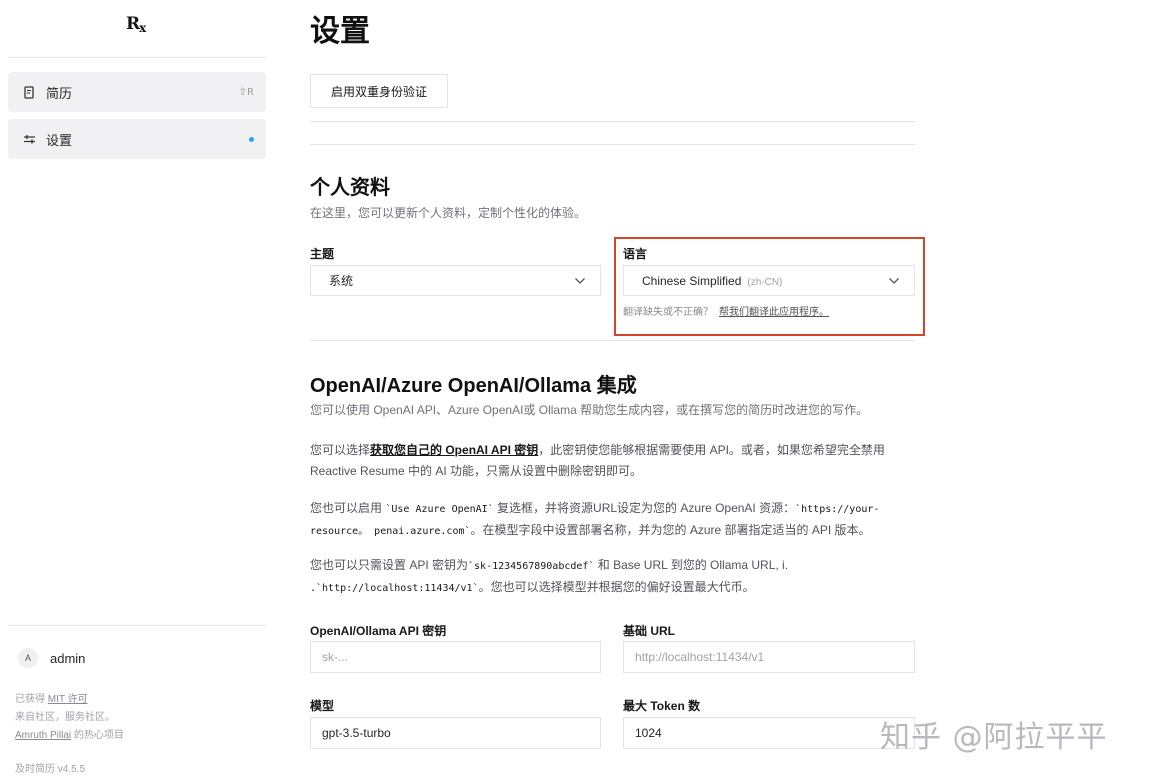  I want to click on api-key-label: OpenAI/Ollama API 密钥, so click(378, 631).